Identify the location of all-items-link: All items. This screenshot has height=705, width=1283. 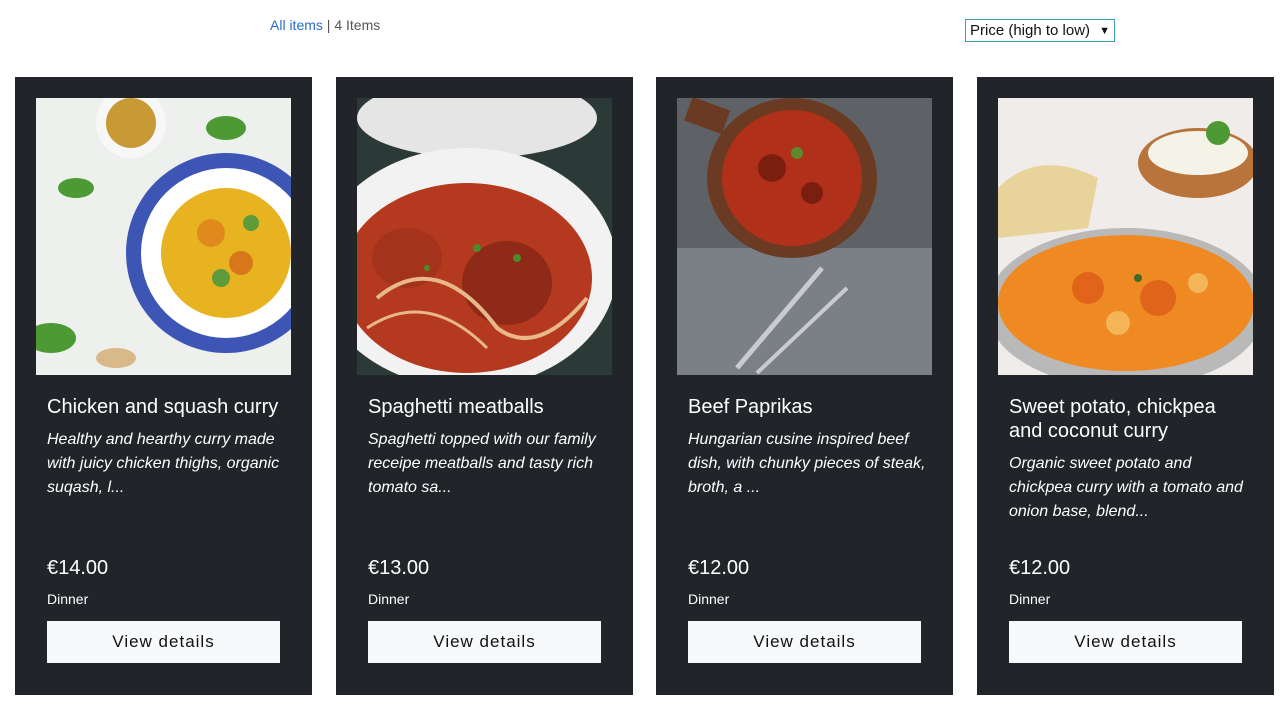
(296, 25).